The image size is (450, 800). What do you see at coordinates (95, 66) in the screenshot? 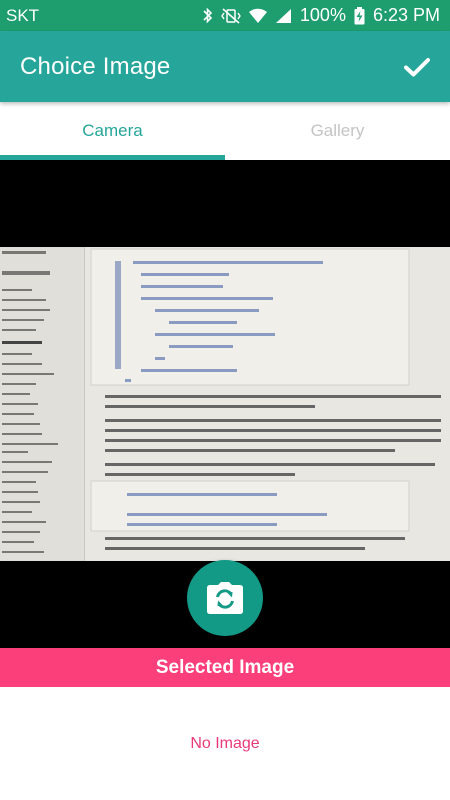
I see `page-title: Choice Image` at bounding box center [95, 66].